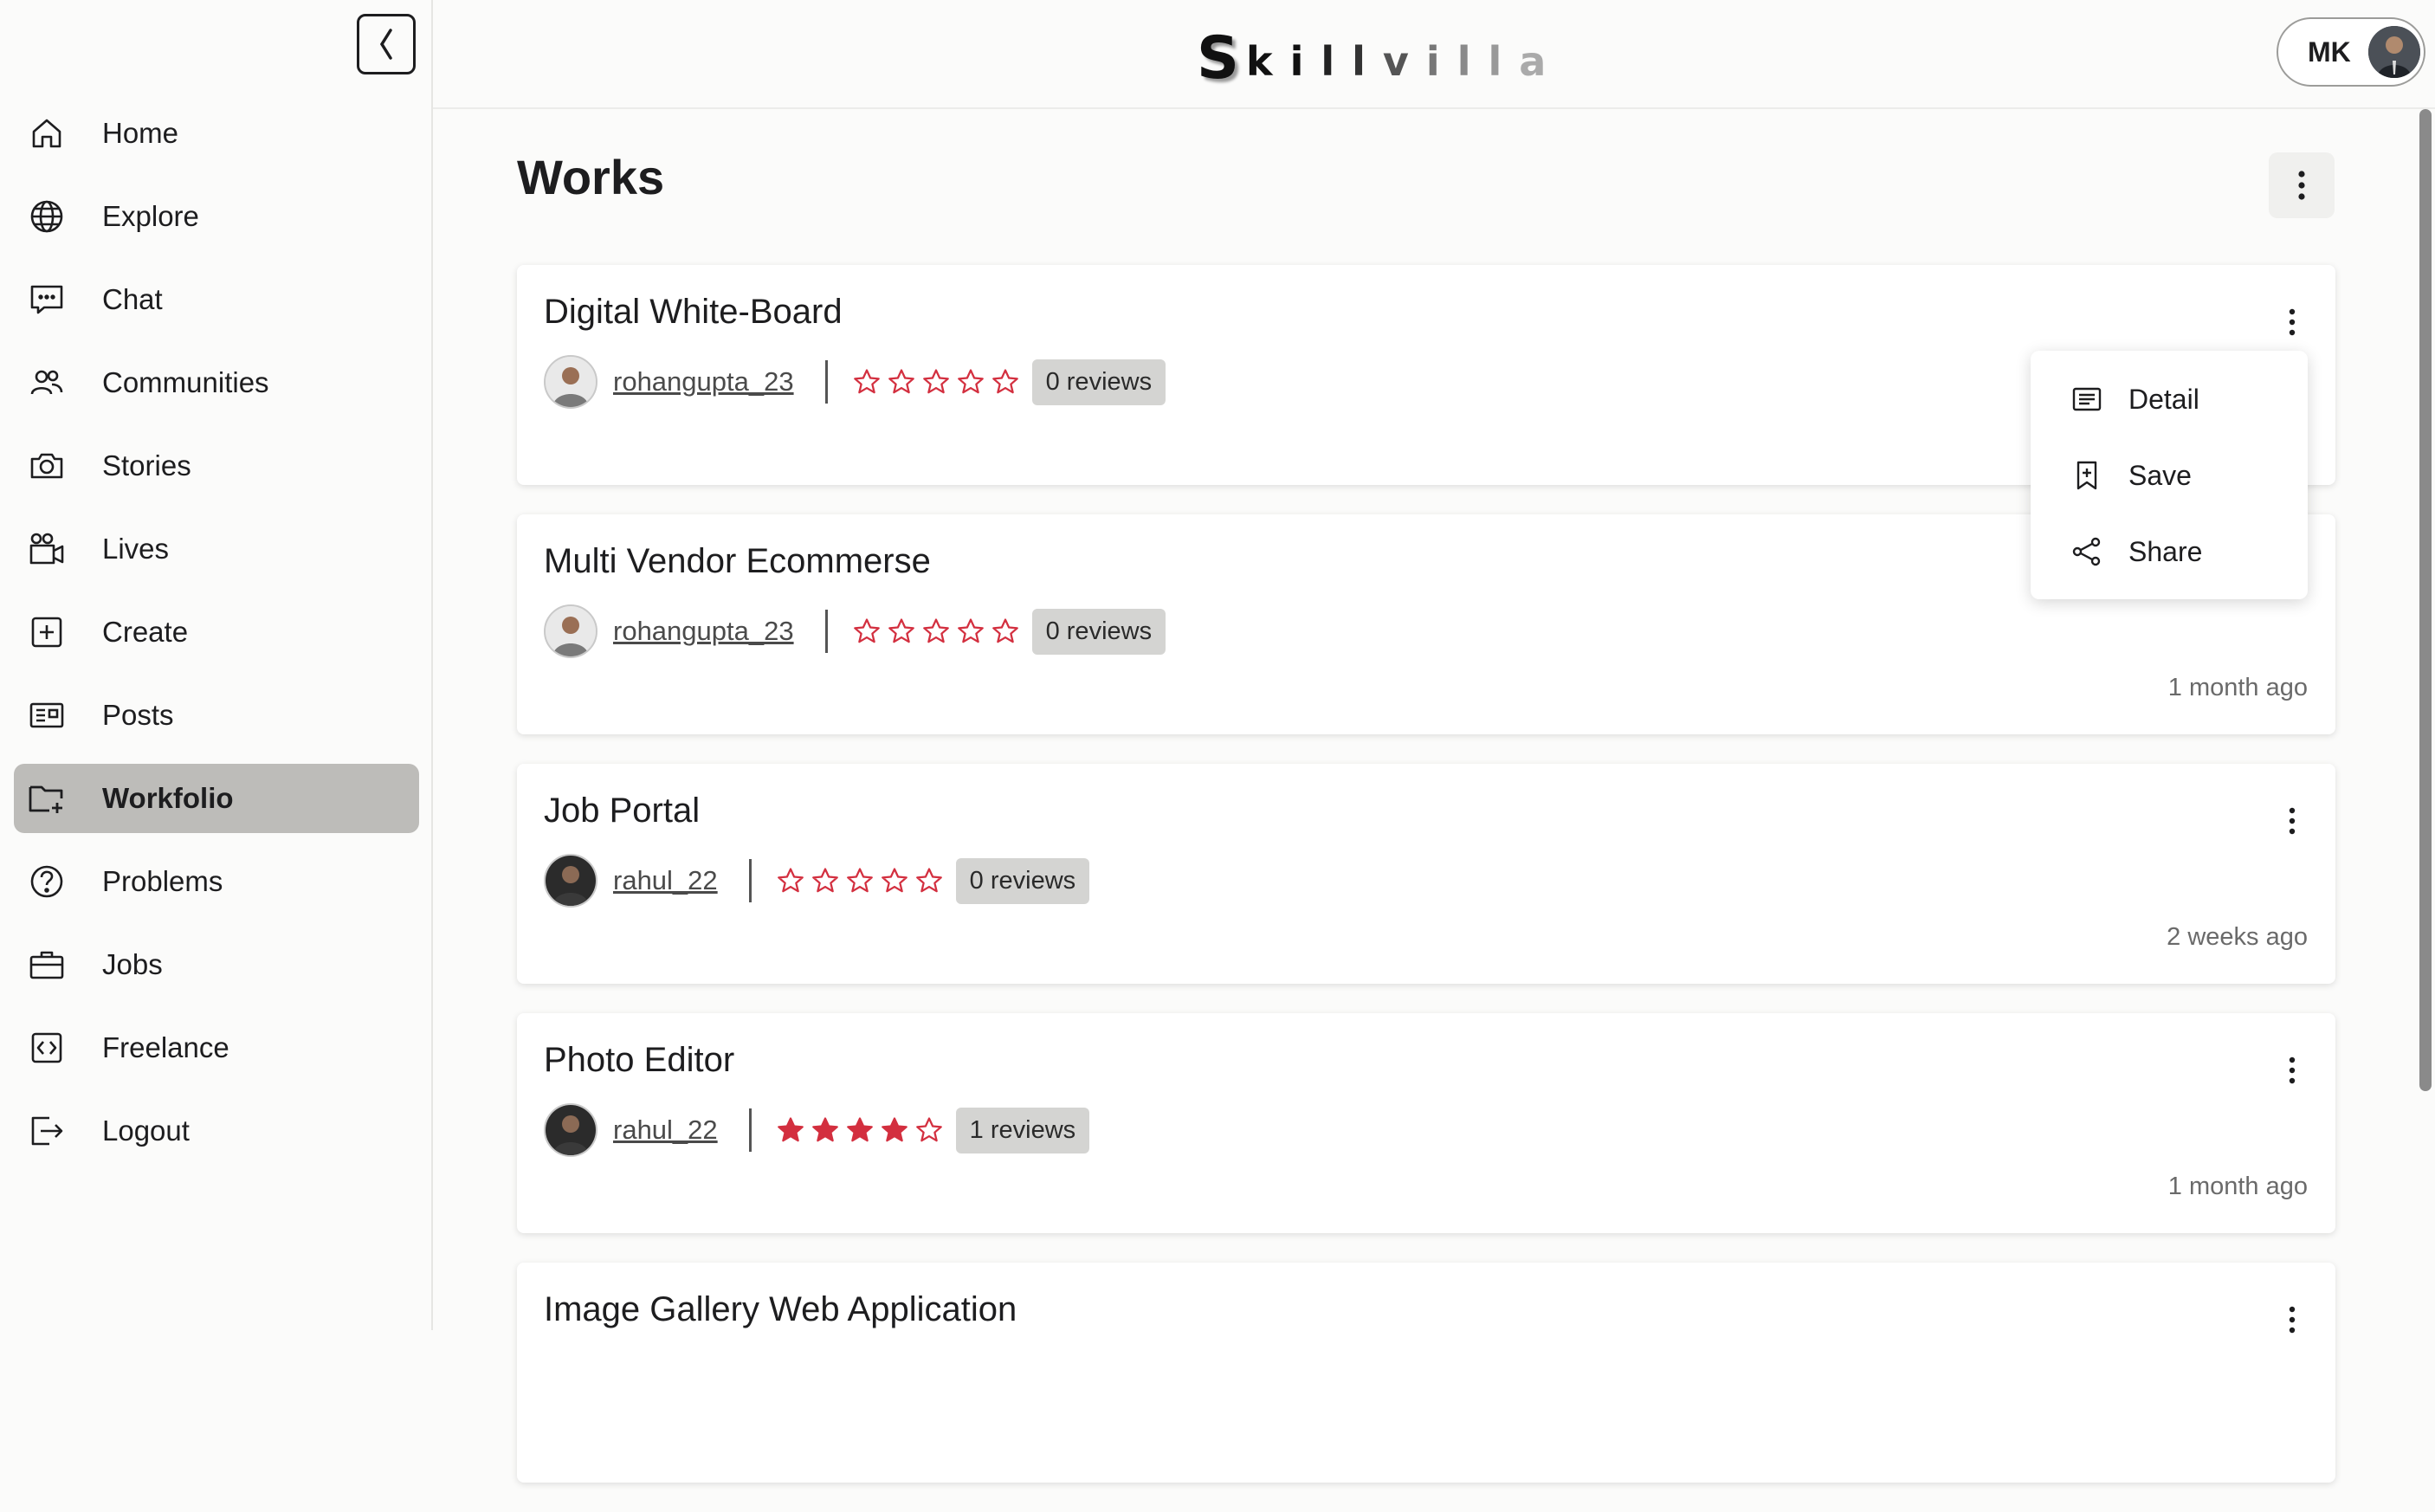 The width and height of the screenshot is (2435, 1512). I want to click on user-initials: MK, so click(2329, 52).